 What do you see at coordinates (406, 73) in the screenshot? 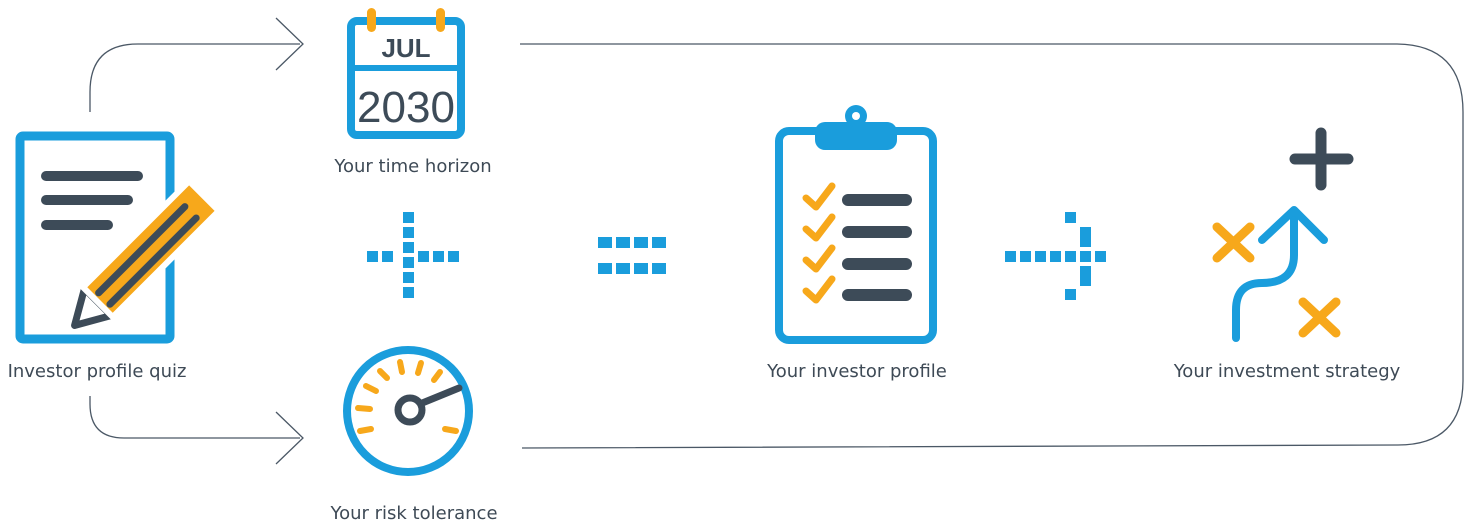
I see `calendar-icon: JUL 2030` at bounding box center [406, 73].